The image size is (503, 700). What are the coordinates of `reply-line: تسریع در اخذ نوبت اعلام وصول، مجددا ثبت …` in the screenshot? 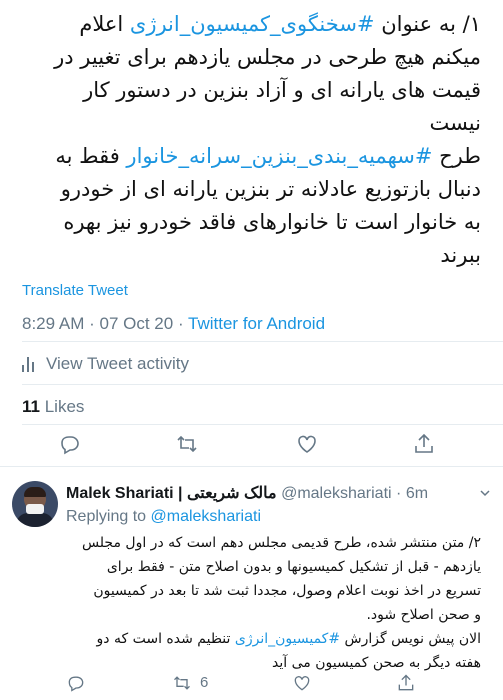 It's located at (274, 591).